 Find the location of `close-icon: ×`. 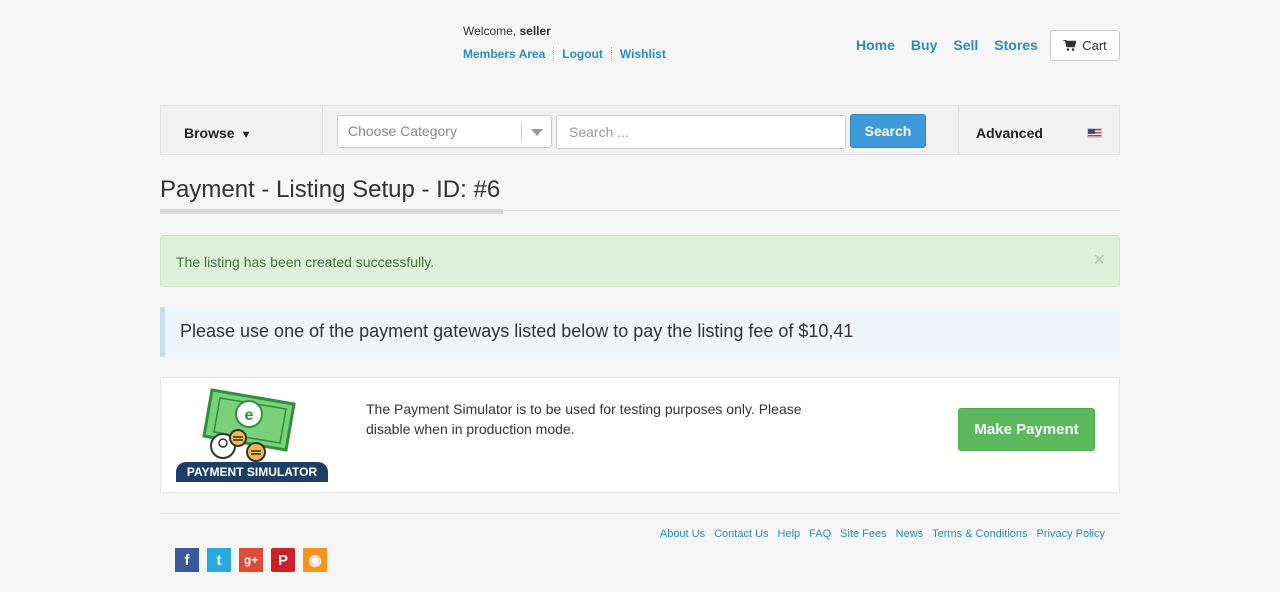

close-icon: × is located at coordinates (1099, 260).